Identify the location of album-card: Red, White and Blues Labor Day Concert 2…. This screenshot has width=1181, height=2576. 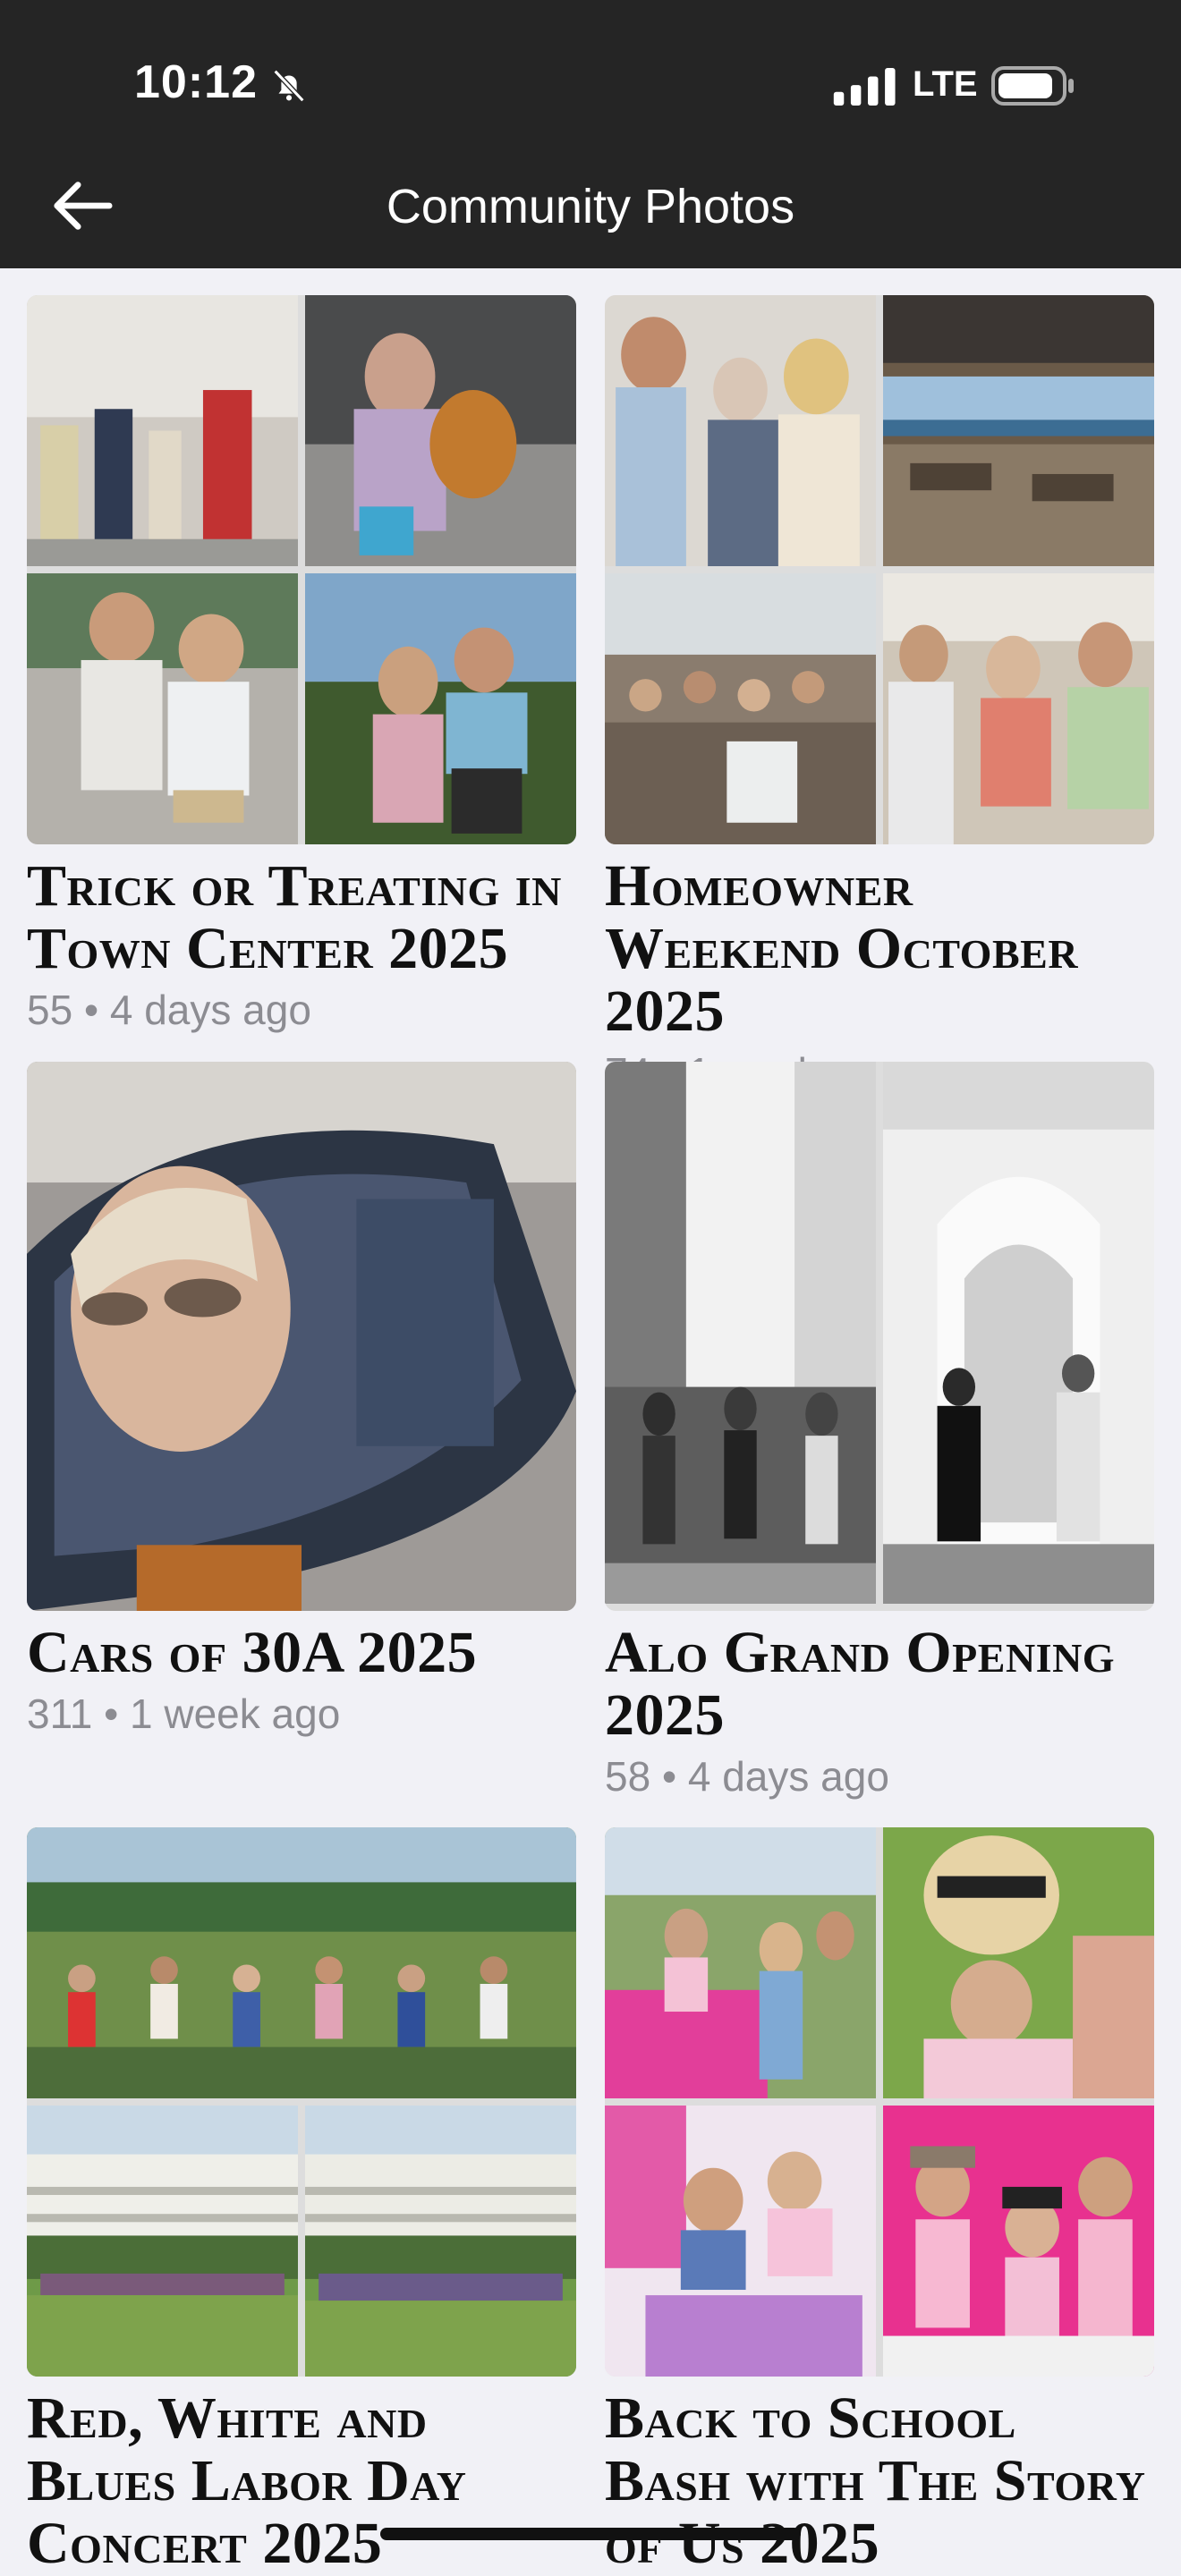
(301, 2201).